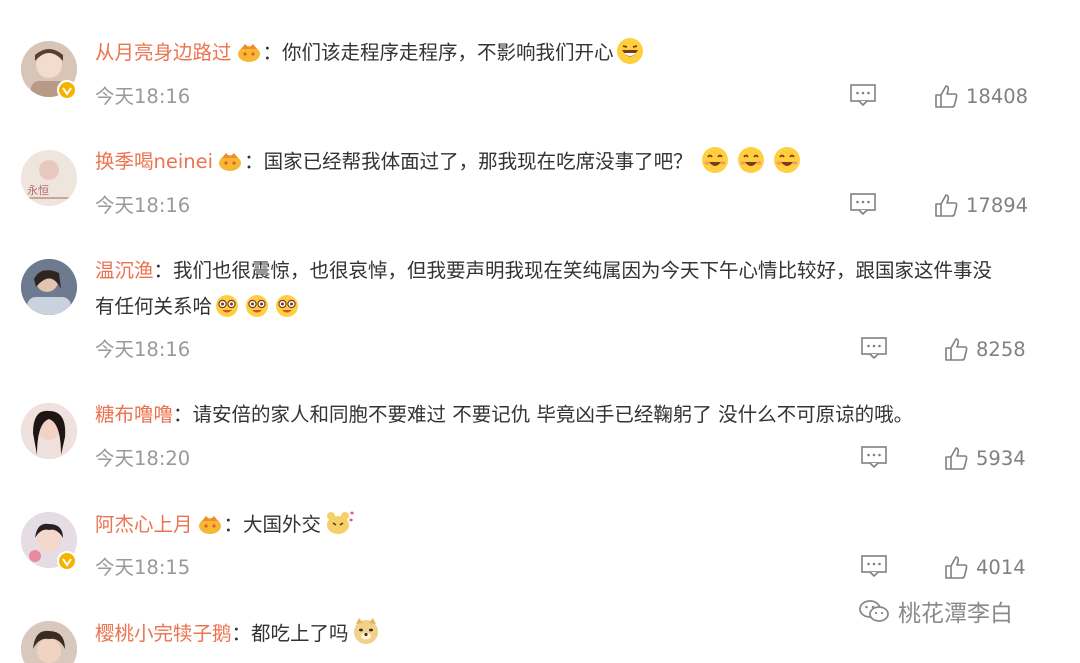 Image resolution: width=1080 pixels, height=663 pixels. I want to click on wechat-icon, so click(874, 611).